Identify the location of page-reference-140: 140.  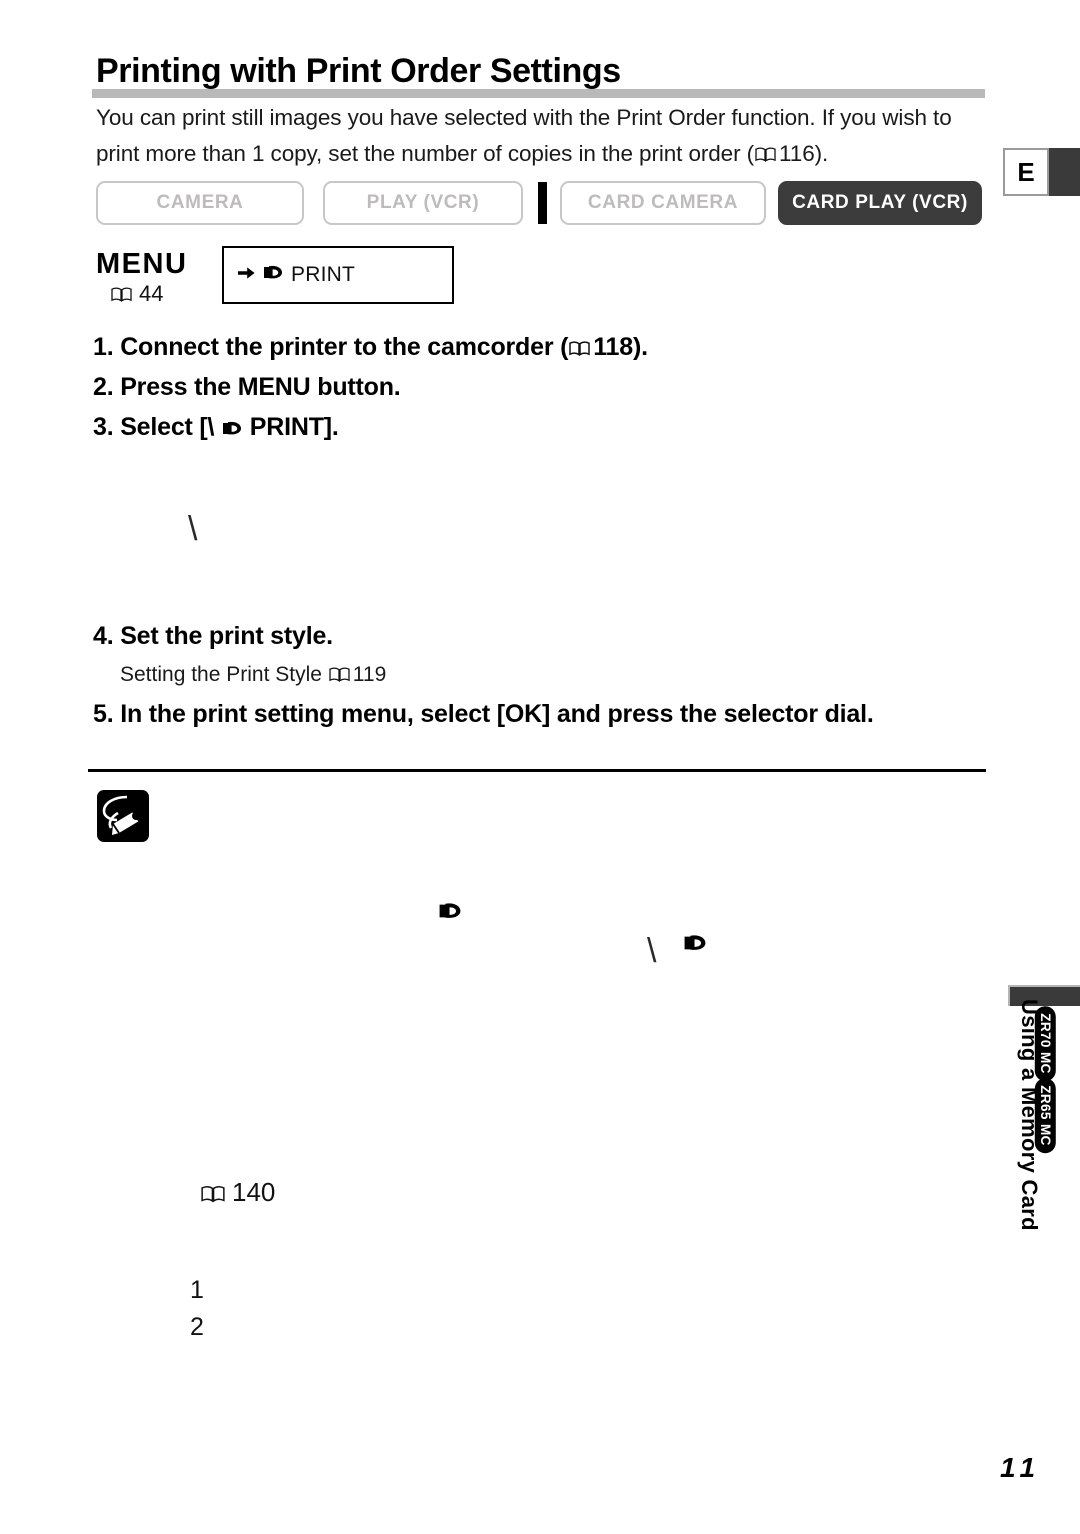
(237, 1192).